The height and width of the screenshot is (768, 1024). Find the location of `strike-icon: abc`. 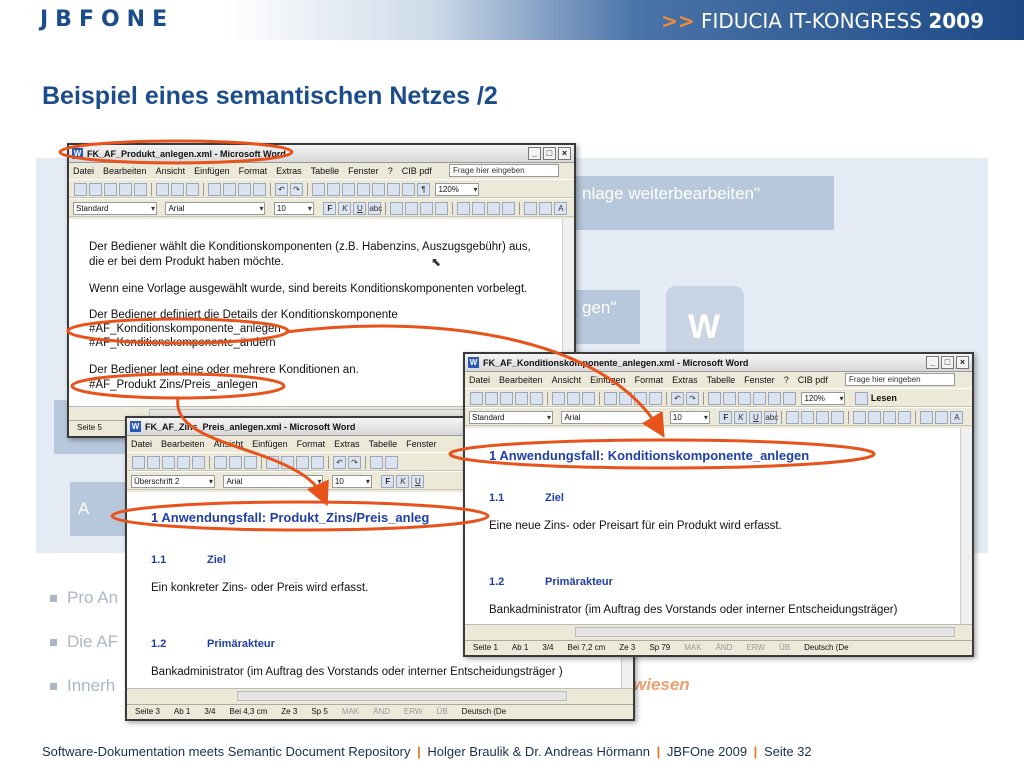

strike-icon: abc is located at coordinates (771, 417).